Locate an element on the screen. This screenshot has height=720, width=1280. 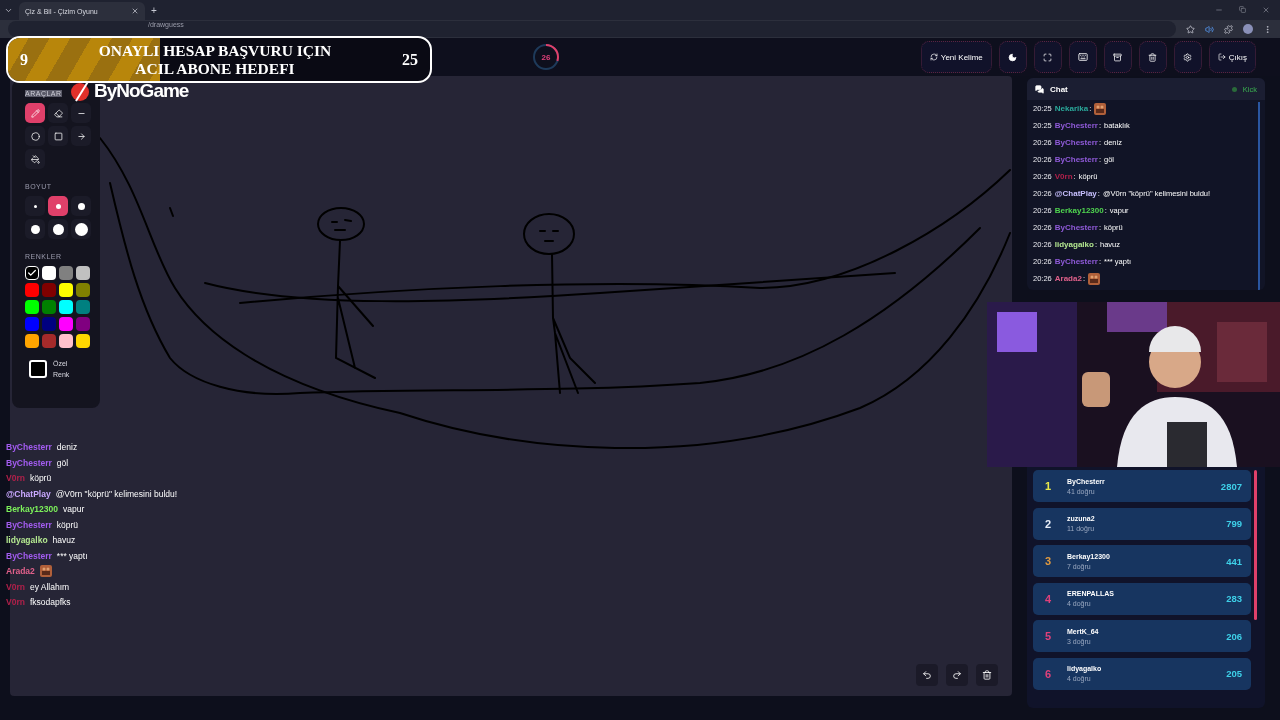
eraser-icon is located at coordinates (58, 113).